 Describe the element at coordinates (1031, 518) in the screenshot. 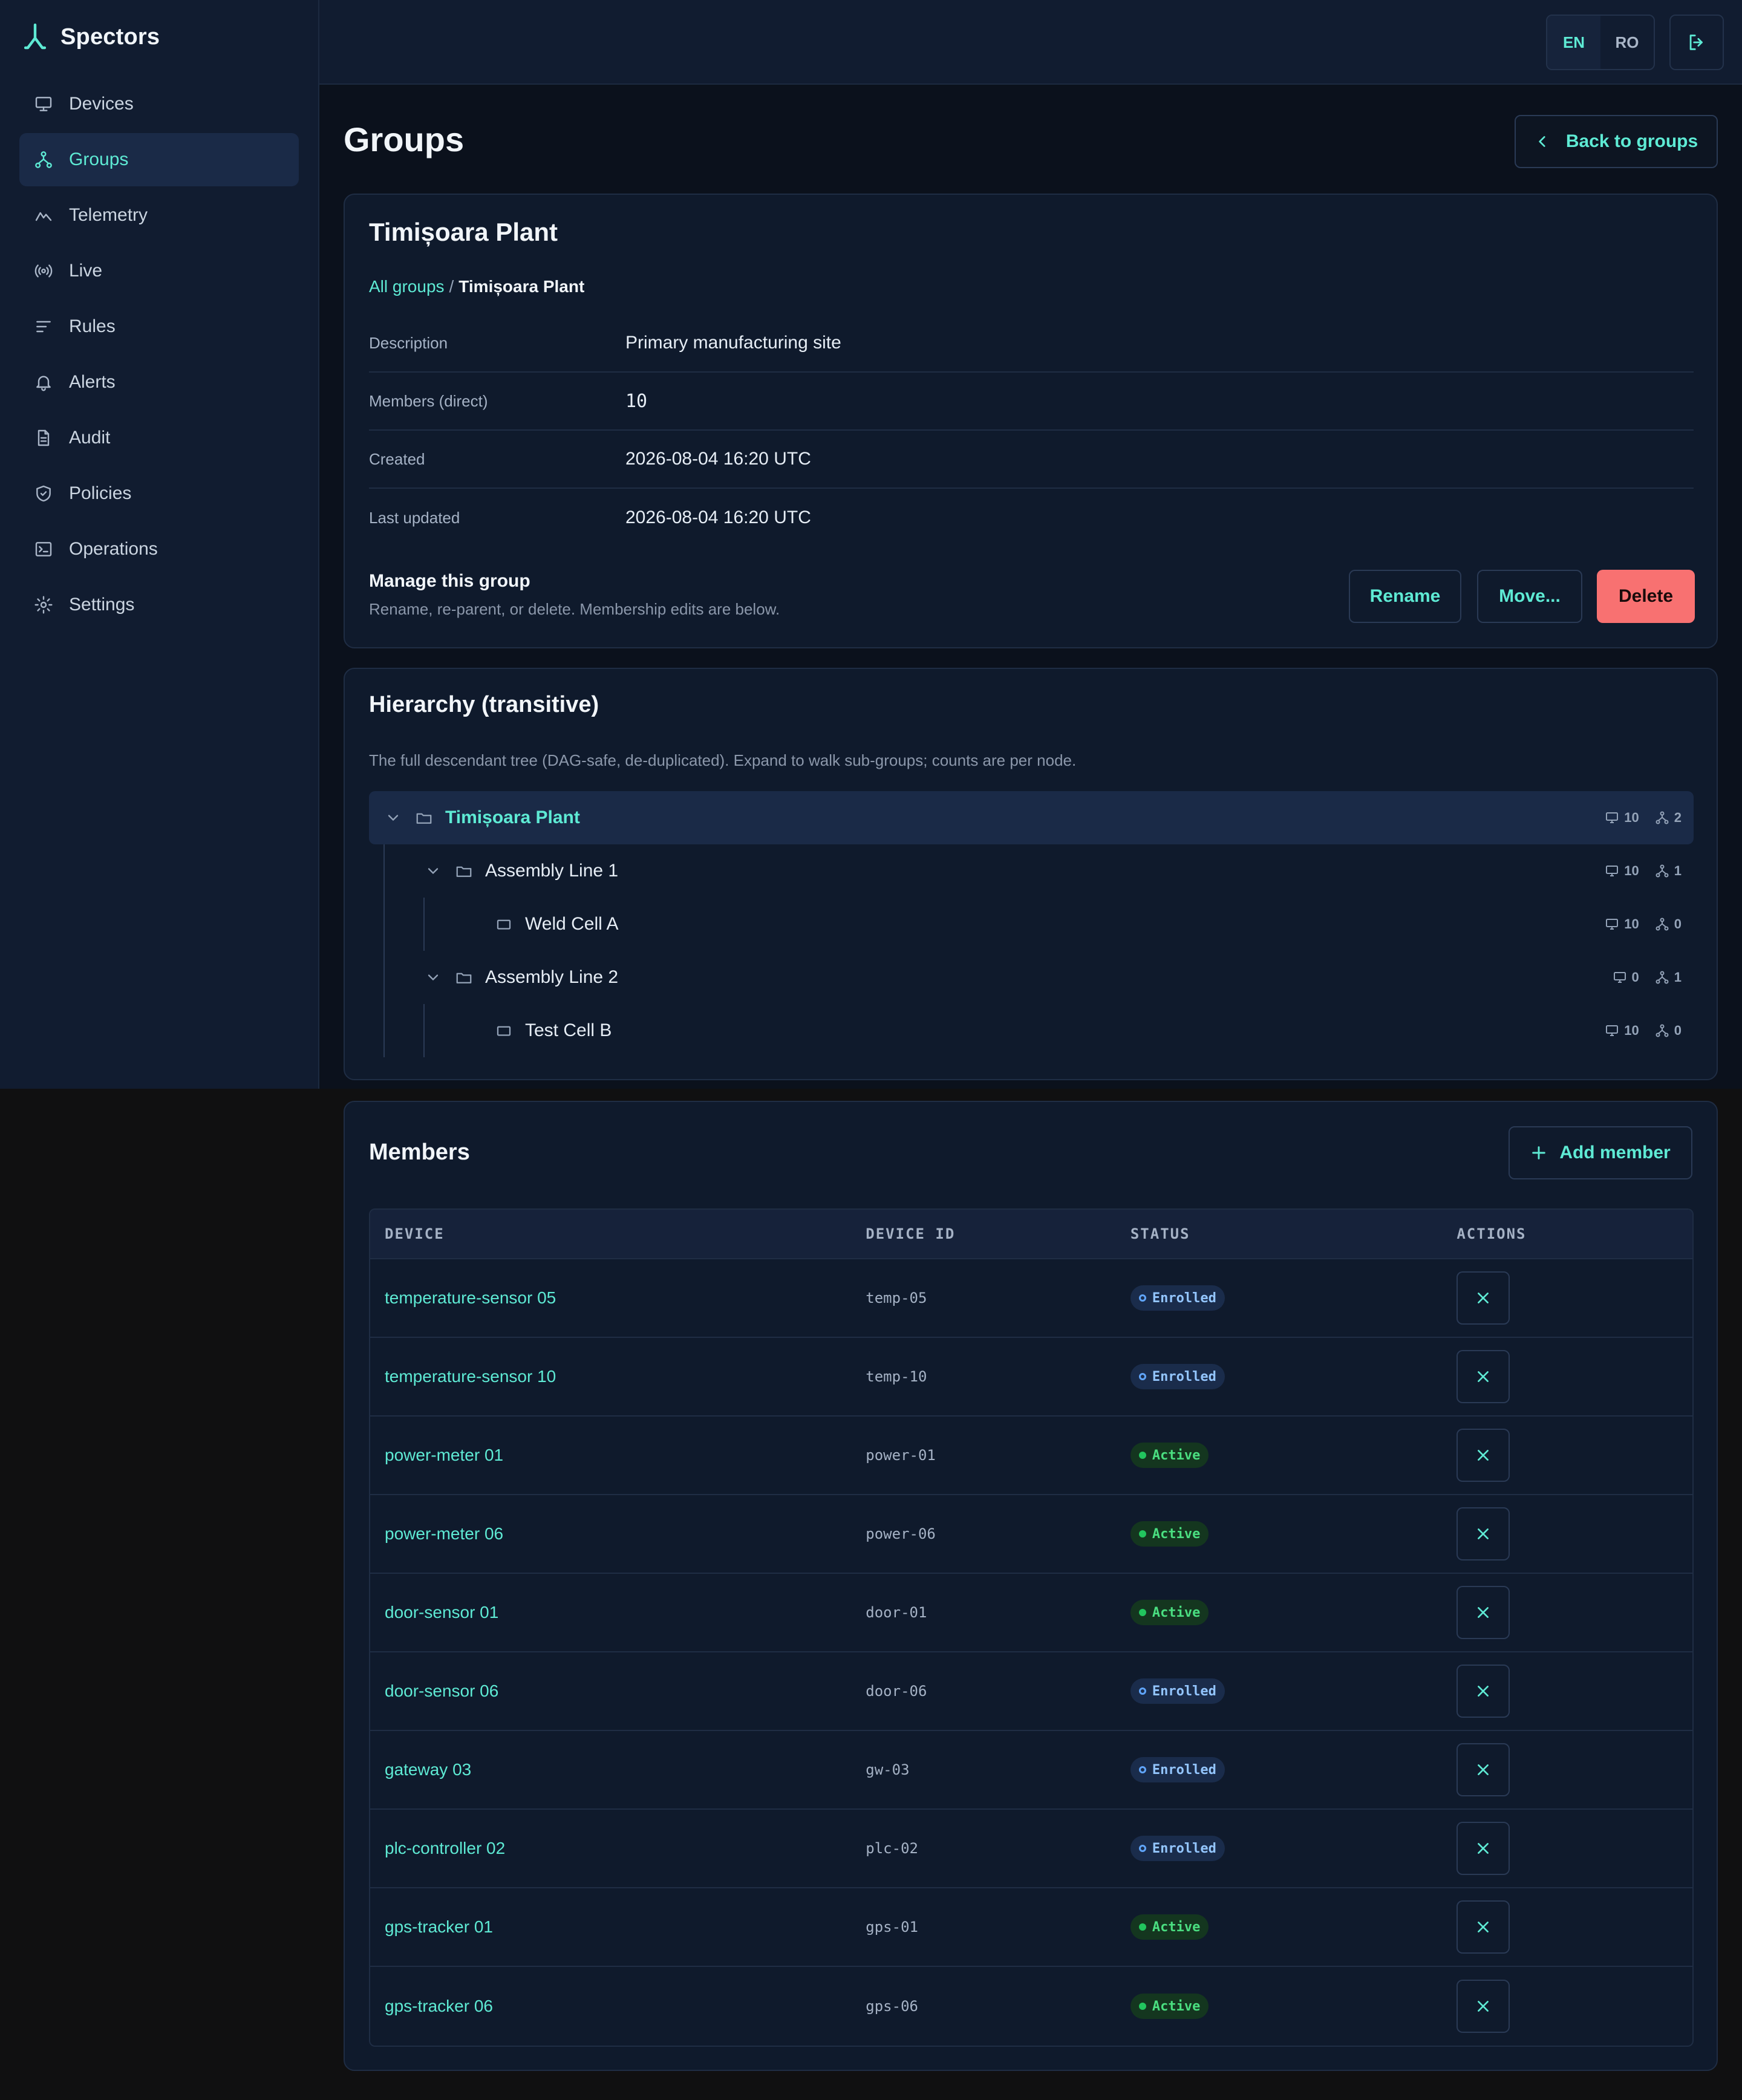

I see `property-row: Last updated 2026-08-04 16:20 UTC` at that location.